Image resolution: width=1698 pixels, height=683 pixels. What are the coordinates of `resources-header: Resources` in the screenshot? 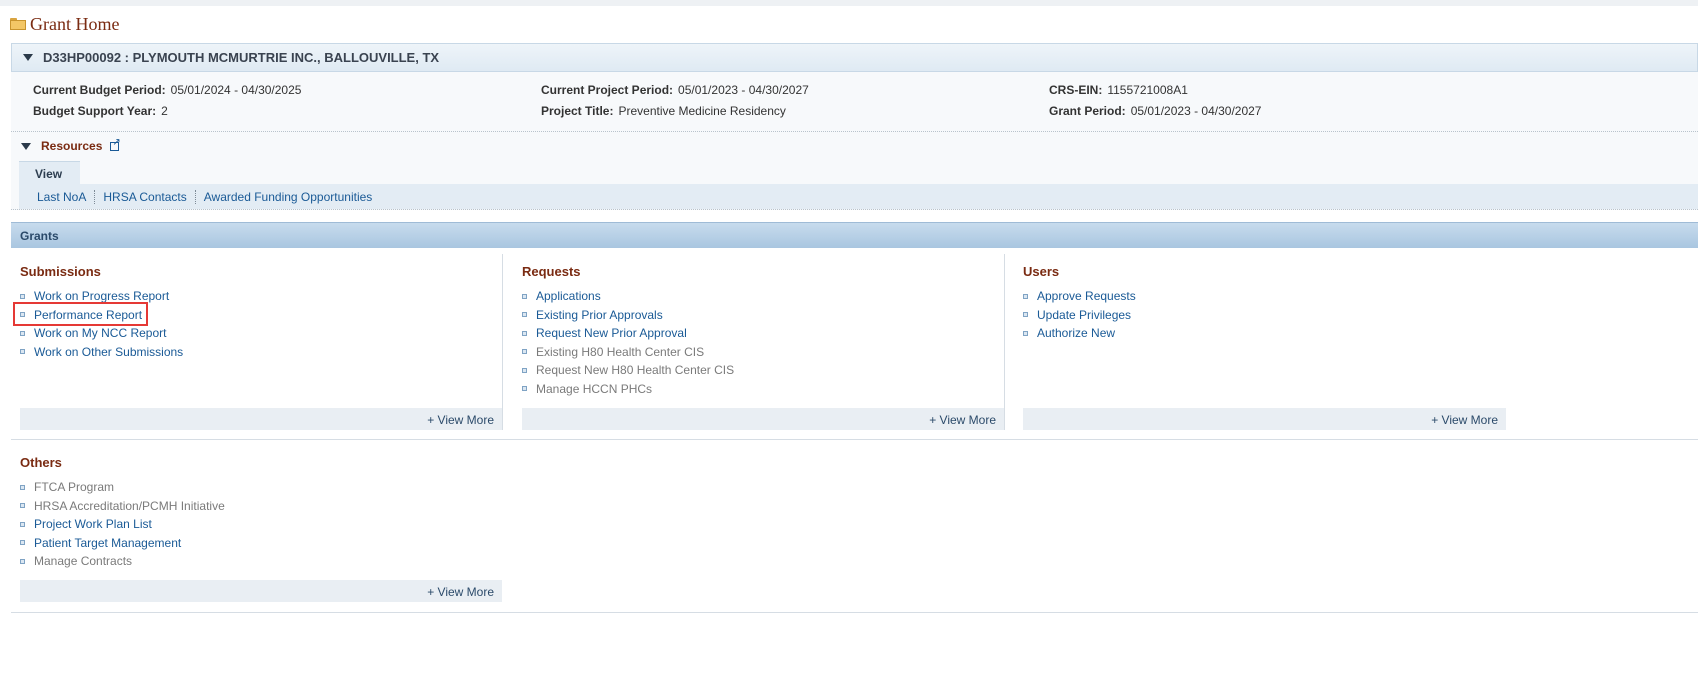 It's located at (71, 145).